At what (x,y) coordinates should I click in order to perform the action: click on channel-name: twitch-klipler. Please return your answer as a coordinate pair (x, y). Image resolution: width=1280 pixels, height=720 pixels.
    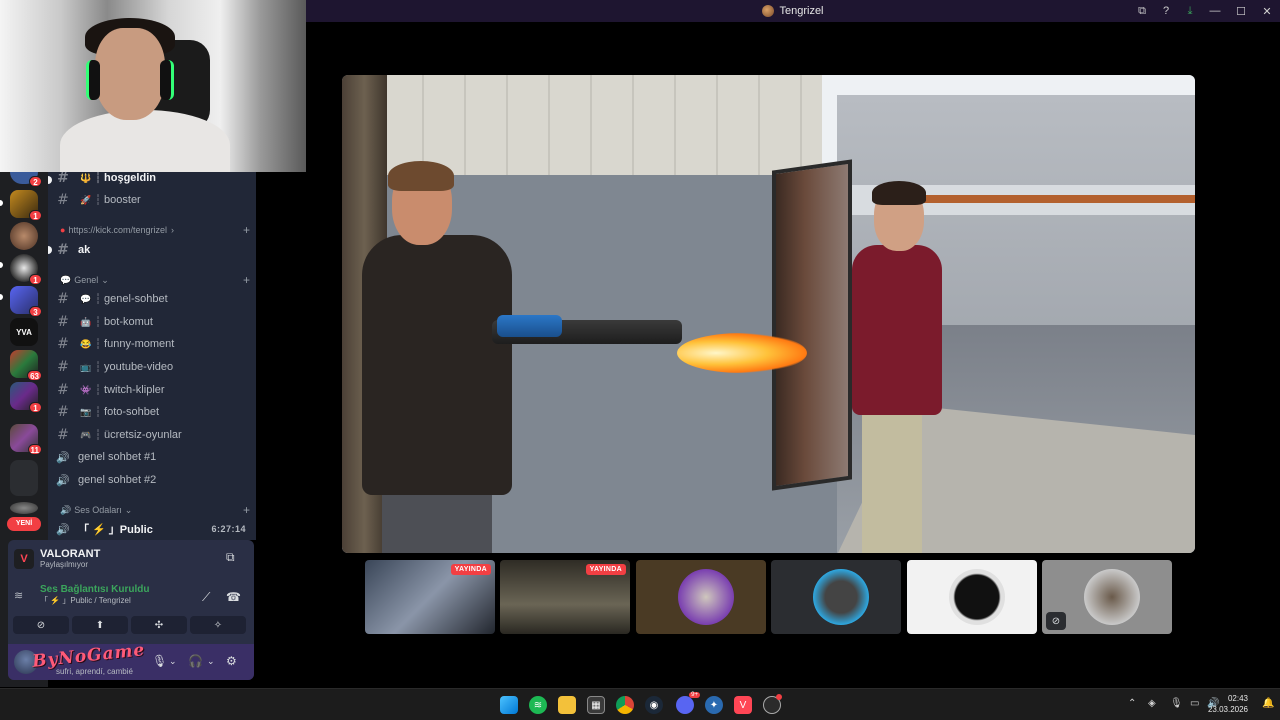
    Looking at the image, I should click on (134, 390).